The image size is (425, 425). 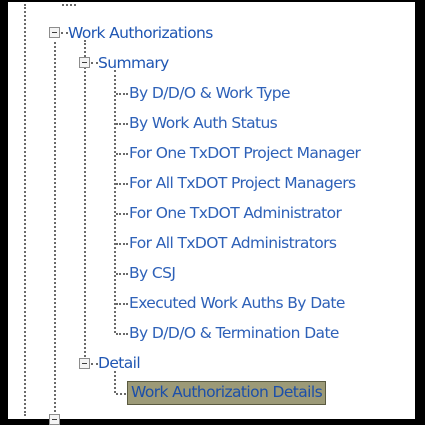 What do you see at coordinates (237, 303) in the screenshot?
I see `tree-leaf-executed-work-auths-by-date: Executed Work Auths By Date` at bounding box center [237, 303].